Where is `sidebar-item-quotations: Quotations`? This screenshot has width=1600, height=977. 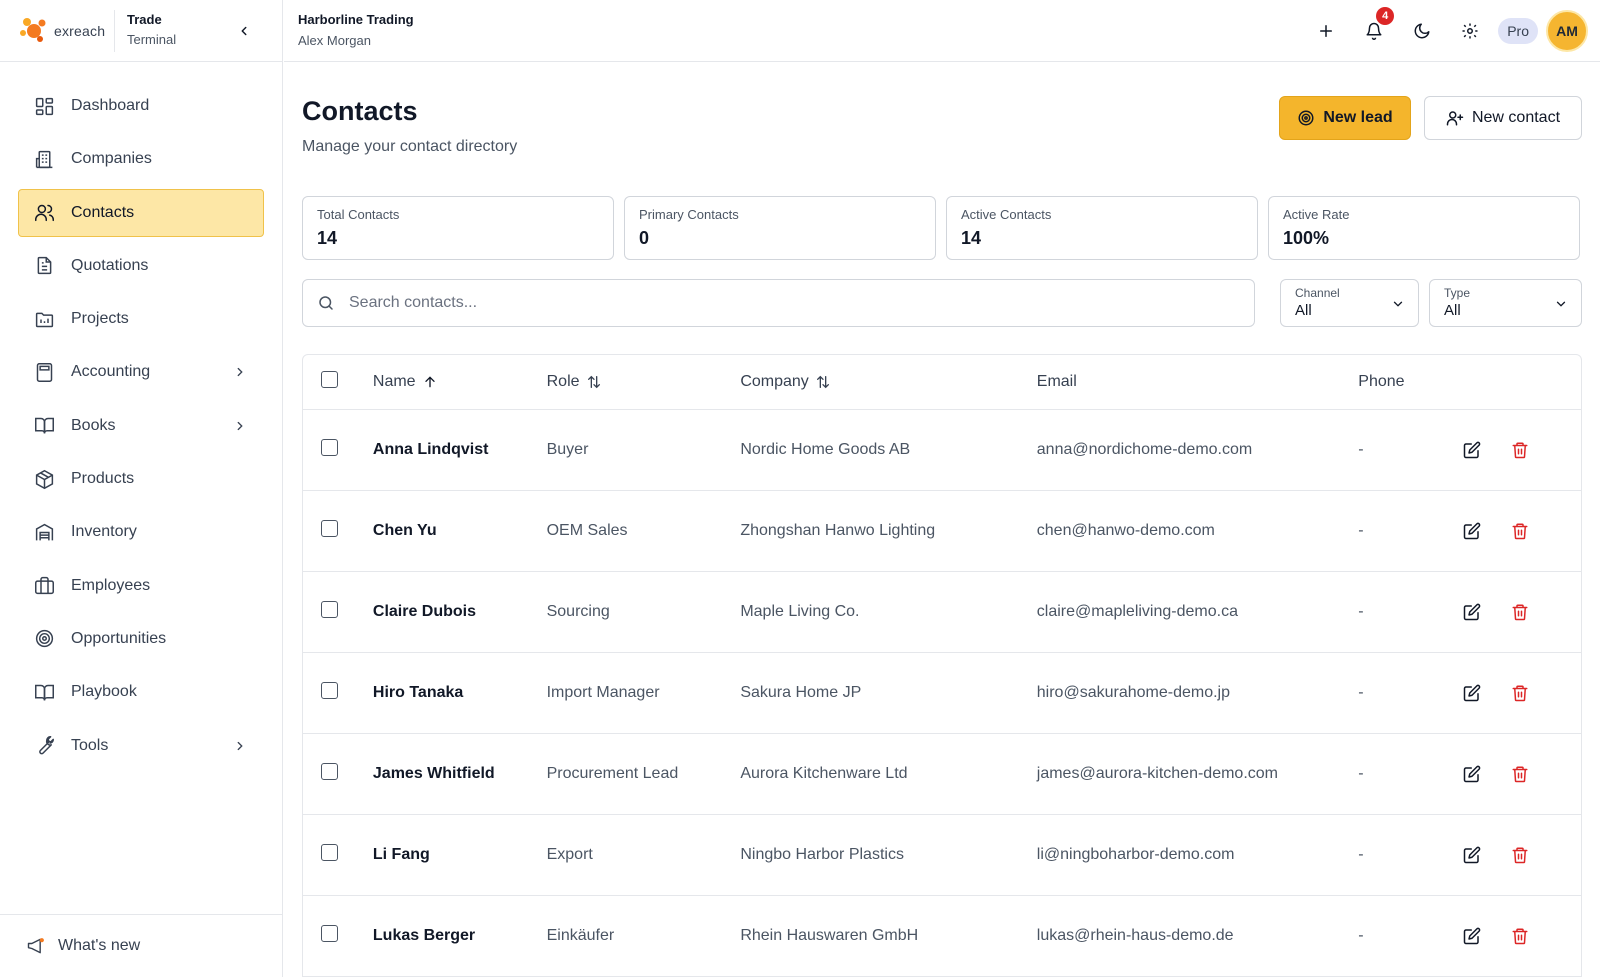 sidebar-item-quotations: Quotations is located at coordinates (141, 266).